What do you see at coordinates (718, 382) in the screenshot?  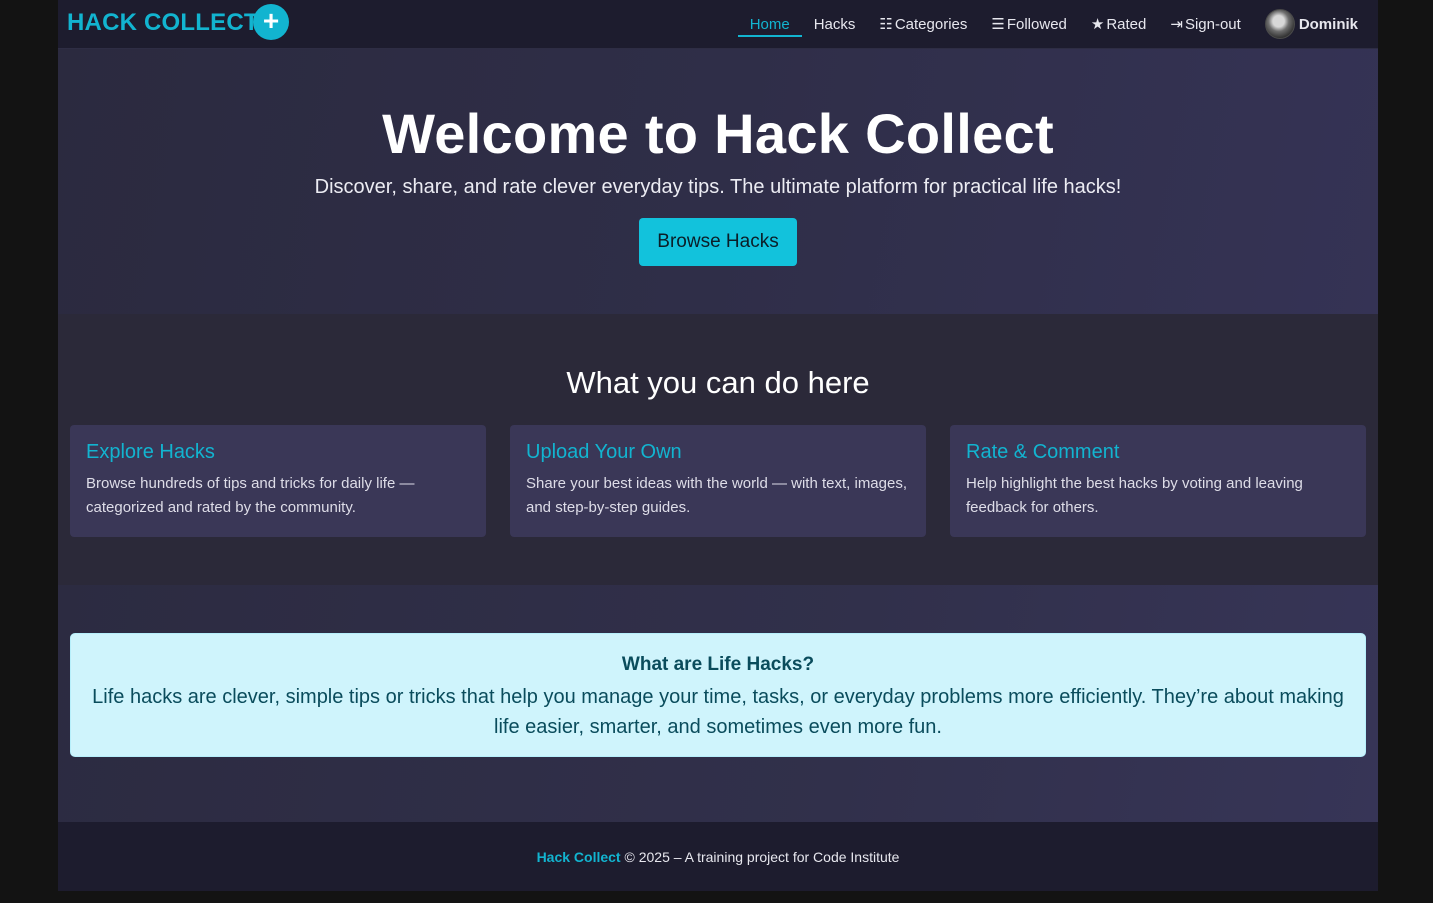 I see `features-heading: What you can do here` at bounding box center [718, 382].